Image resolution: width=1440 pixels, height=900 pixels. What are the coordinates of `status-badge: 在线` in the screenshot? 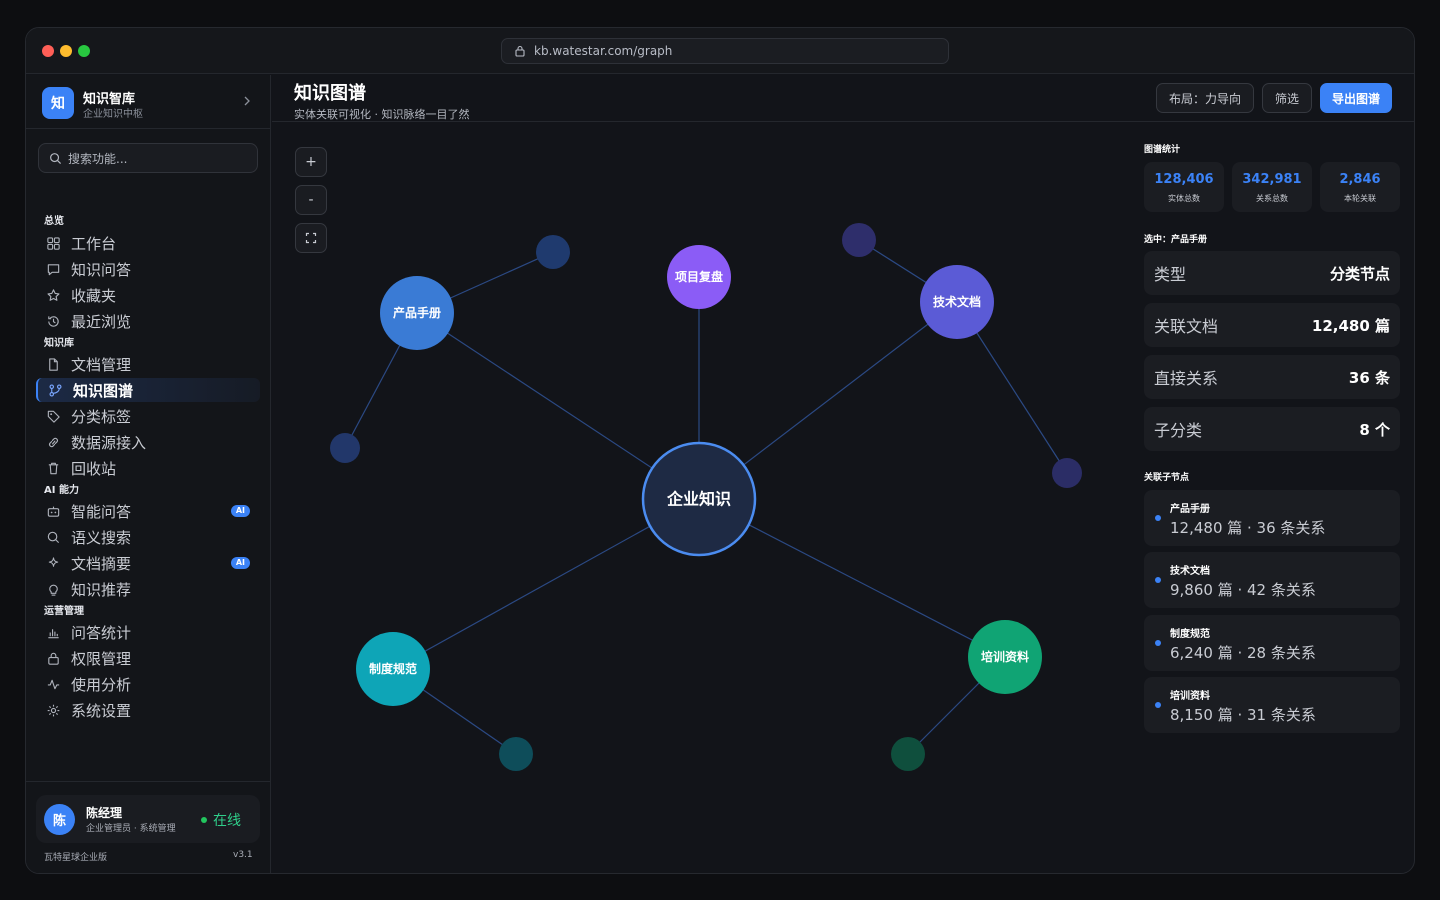 It's located at (221, 820).